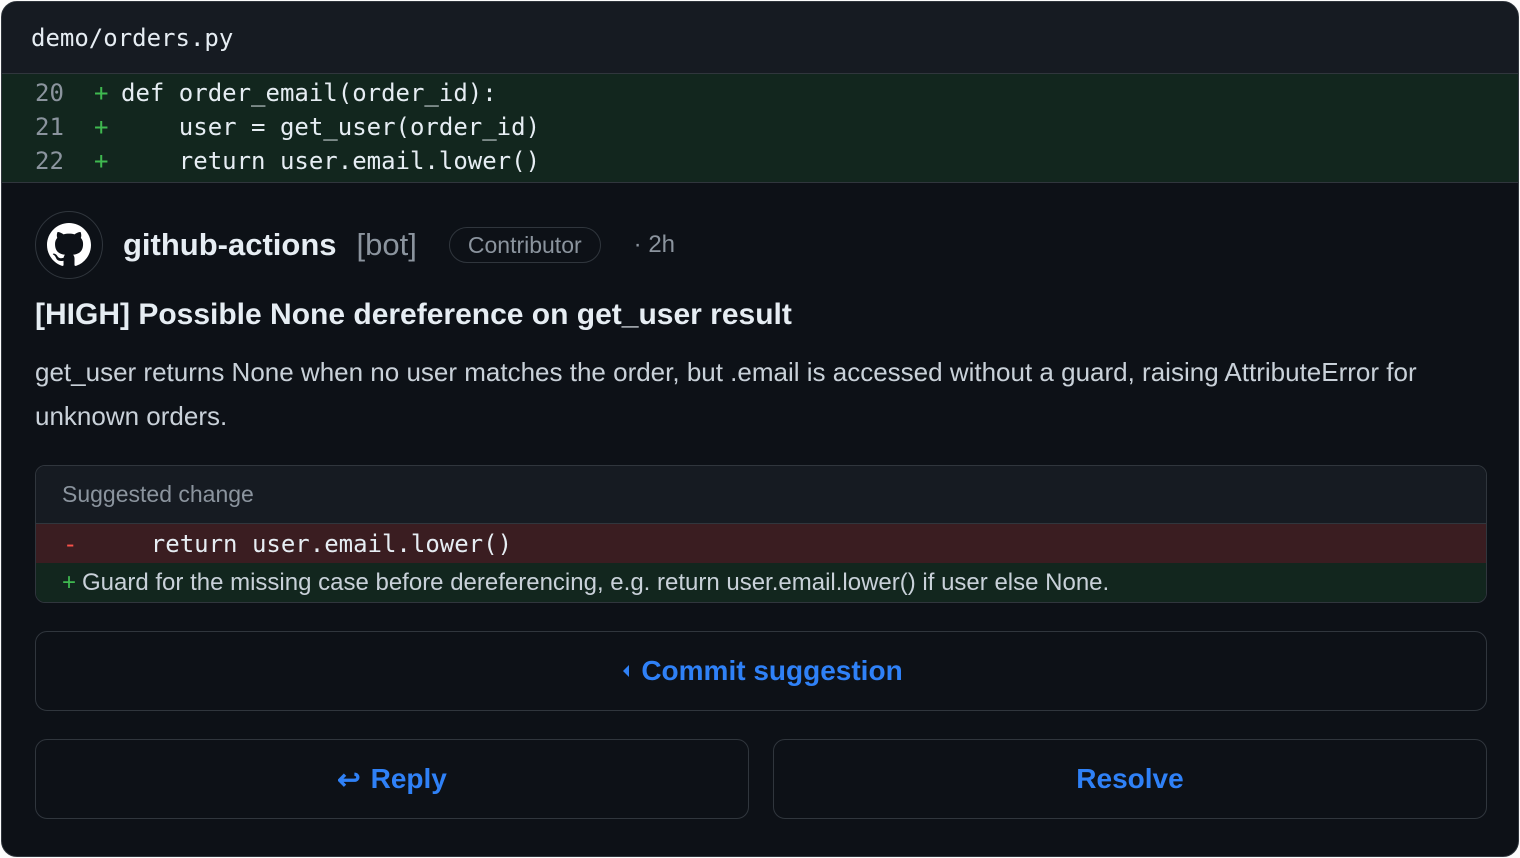 The image size is (1520, 858). I want to click on github-mark-icon, so click(69, 244).